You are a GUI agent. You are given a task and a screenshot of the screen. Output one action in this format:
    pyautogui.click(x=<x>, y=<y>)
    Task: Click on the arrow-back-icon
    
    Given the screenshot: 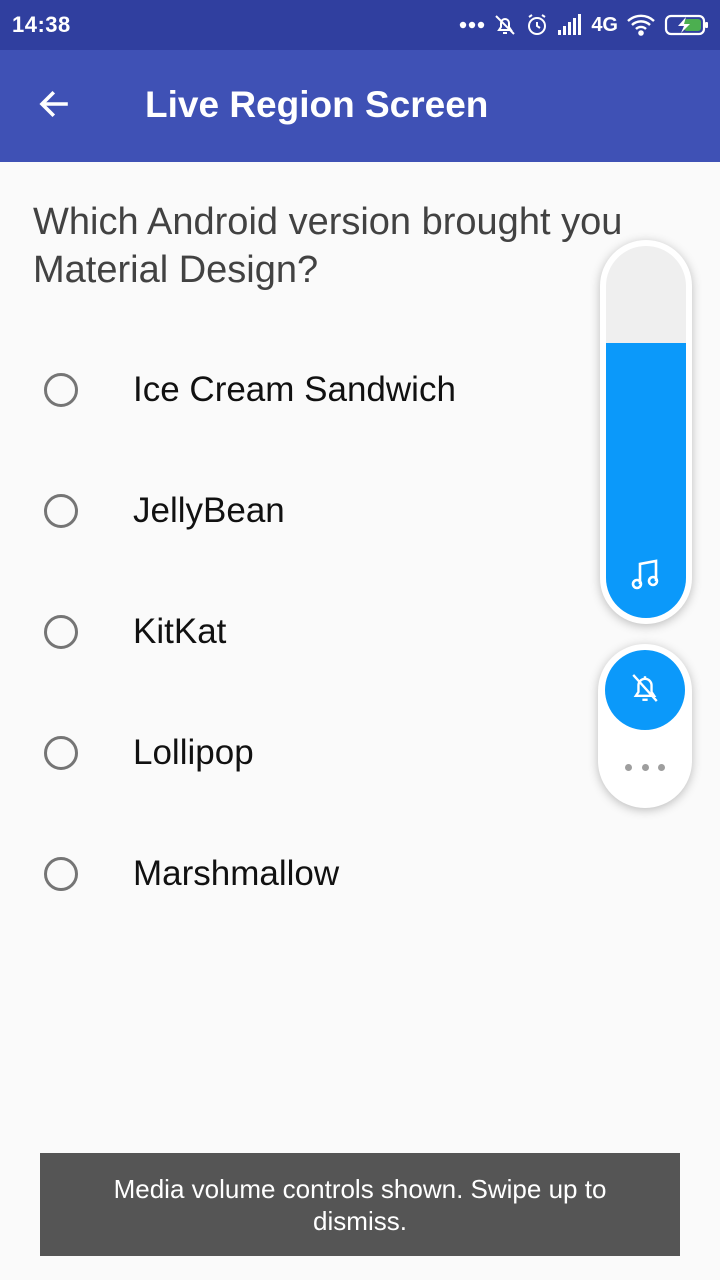 What is the action you would take?
    pyautogui.click(x=54, y=106)
    